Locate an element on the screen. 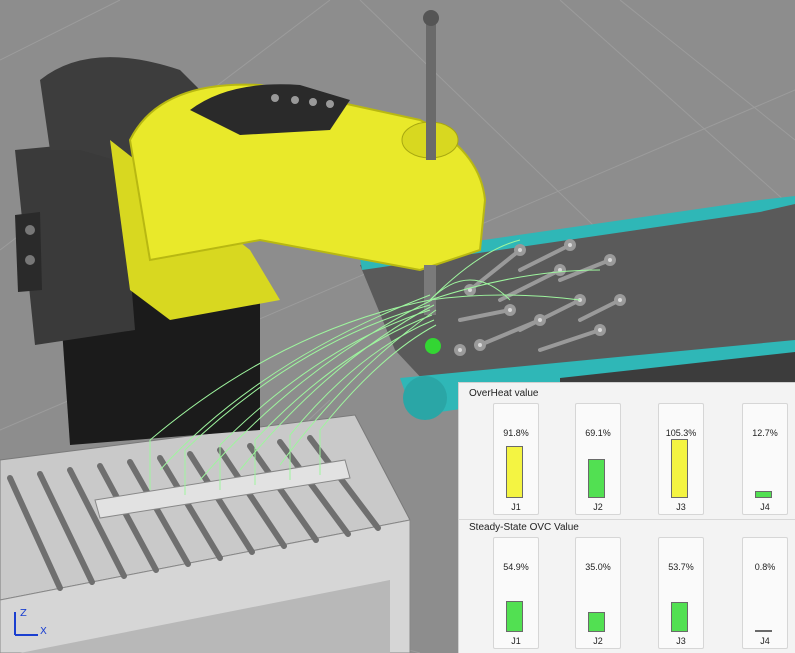  overheat-gauge-j3: 105.3% J3 is located at coordinates (681, 459).